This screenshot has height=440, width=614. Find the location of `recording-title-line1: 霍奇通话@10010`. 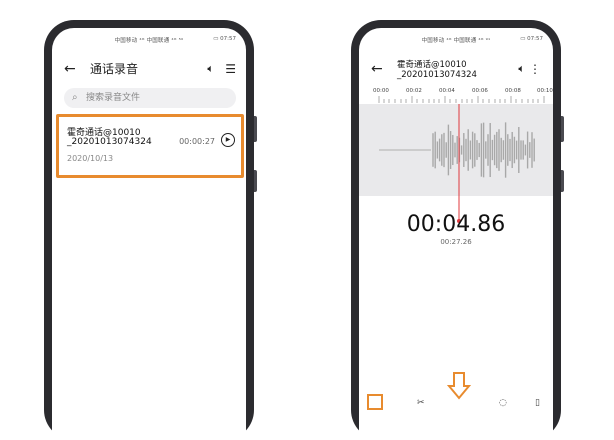

recording-title-line1: 霍奇通话@10010 is located at coordinates (432, 65).